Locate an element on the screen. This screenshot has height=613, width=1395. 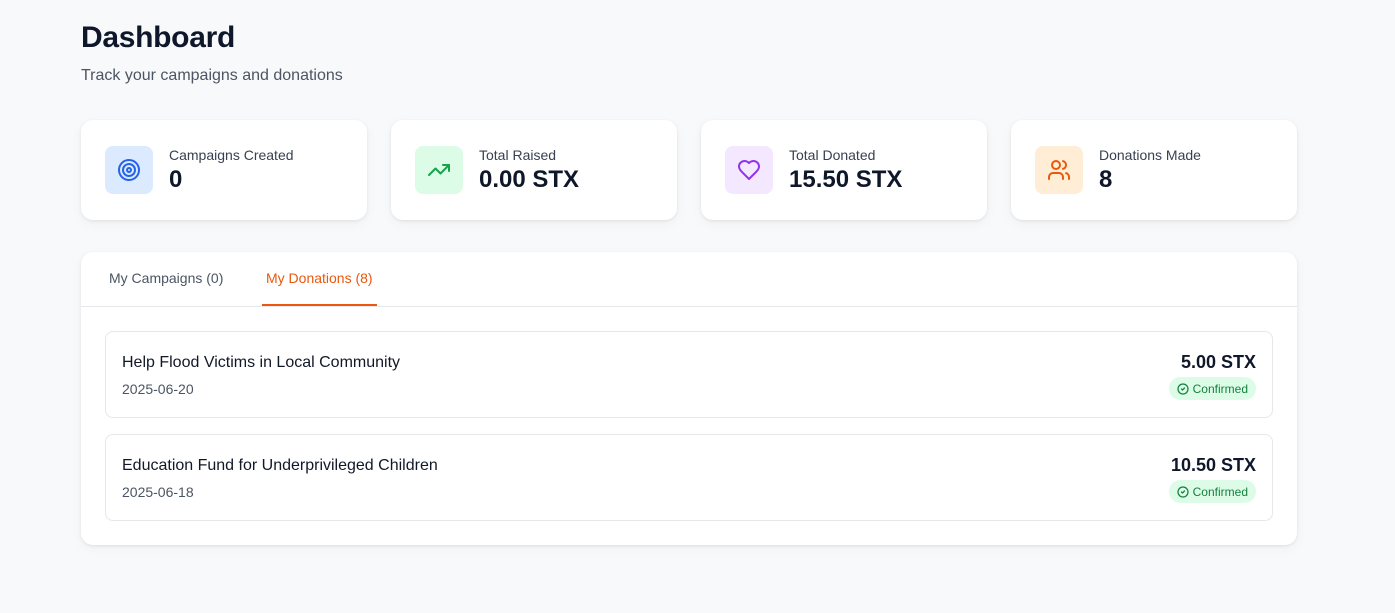
tab-bar: My Campaigns (0) My Donations (8) is located at coordinates (689, 279).